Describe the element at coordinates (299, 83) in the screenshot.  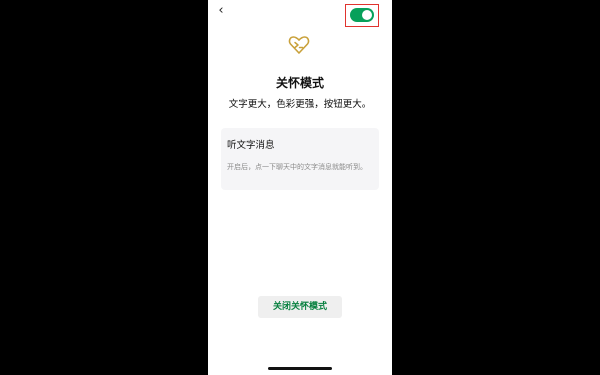
I see `page-title: 关怀模式` at that location.